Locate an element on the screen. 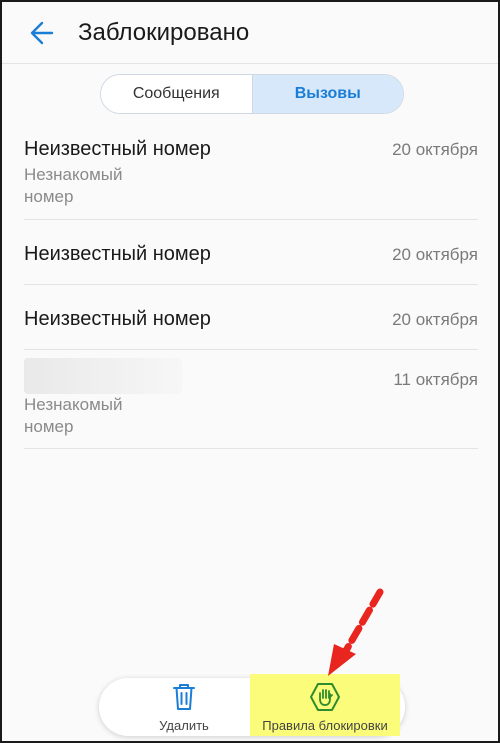  delete-button: Удалить is located at coordinates (184, 707).